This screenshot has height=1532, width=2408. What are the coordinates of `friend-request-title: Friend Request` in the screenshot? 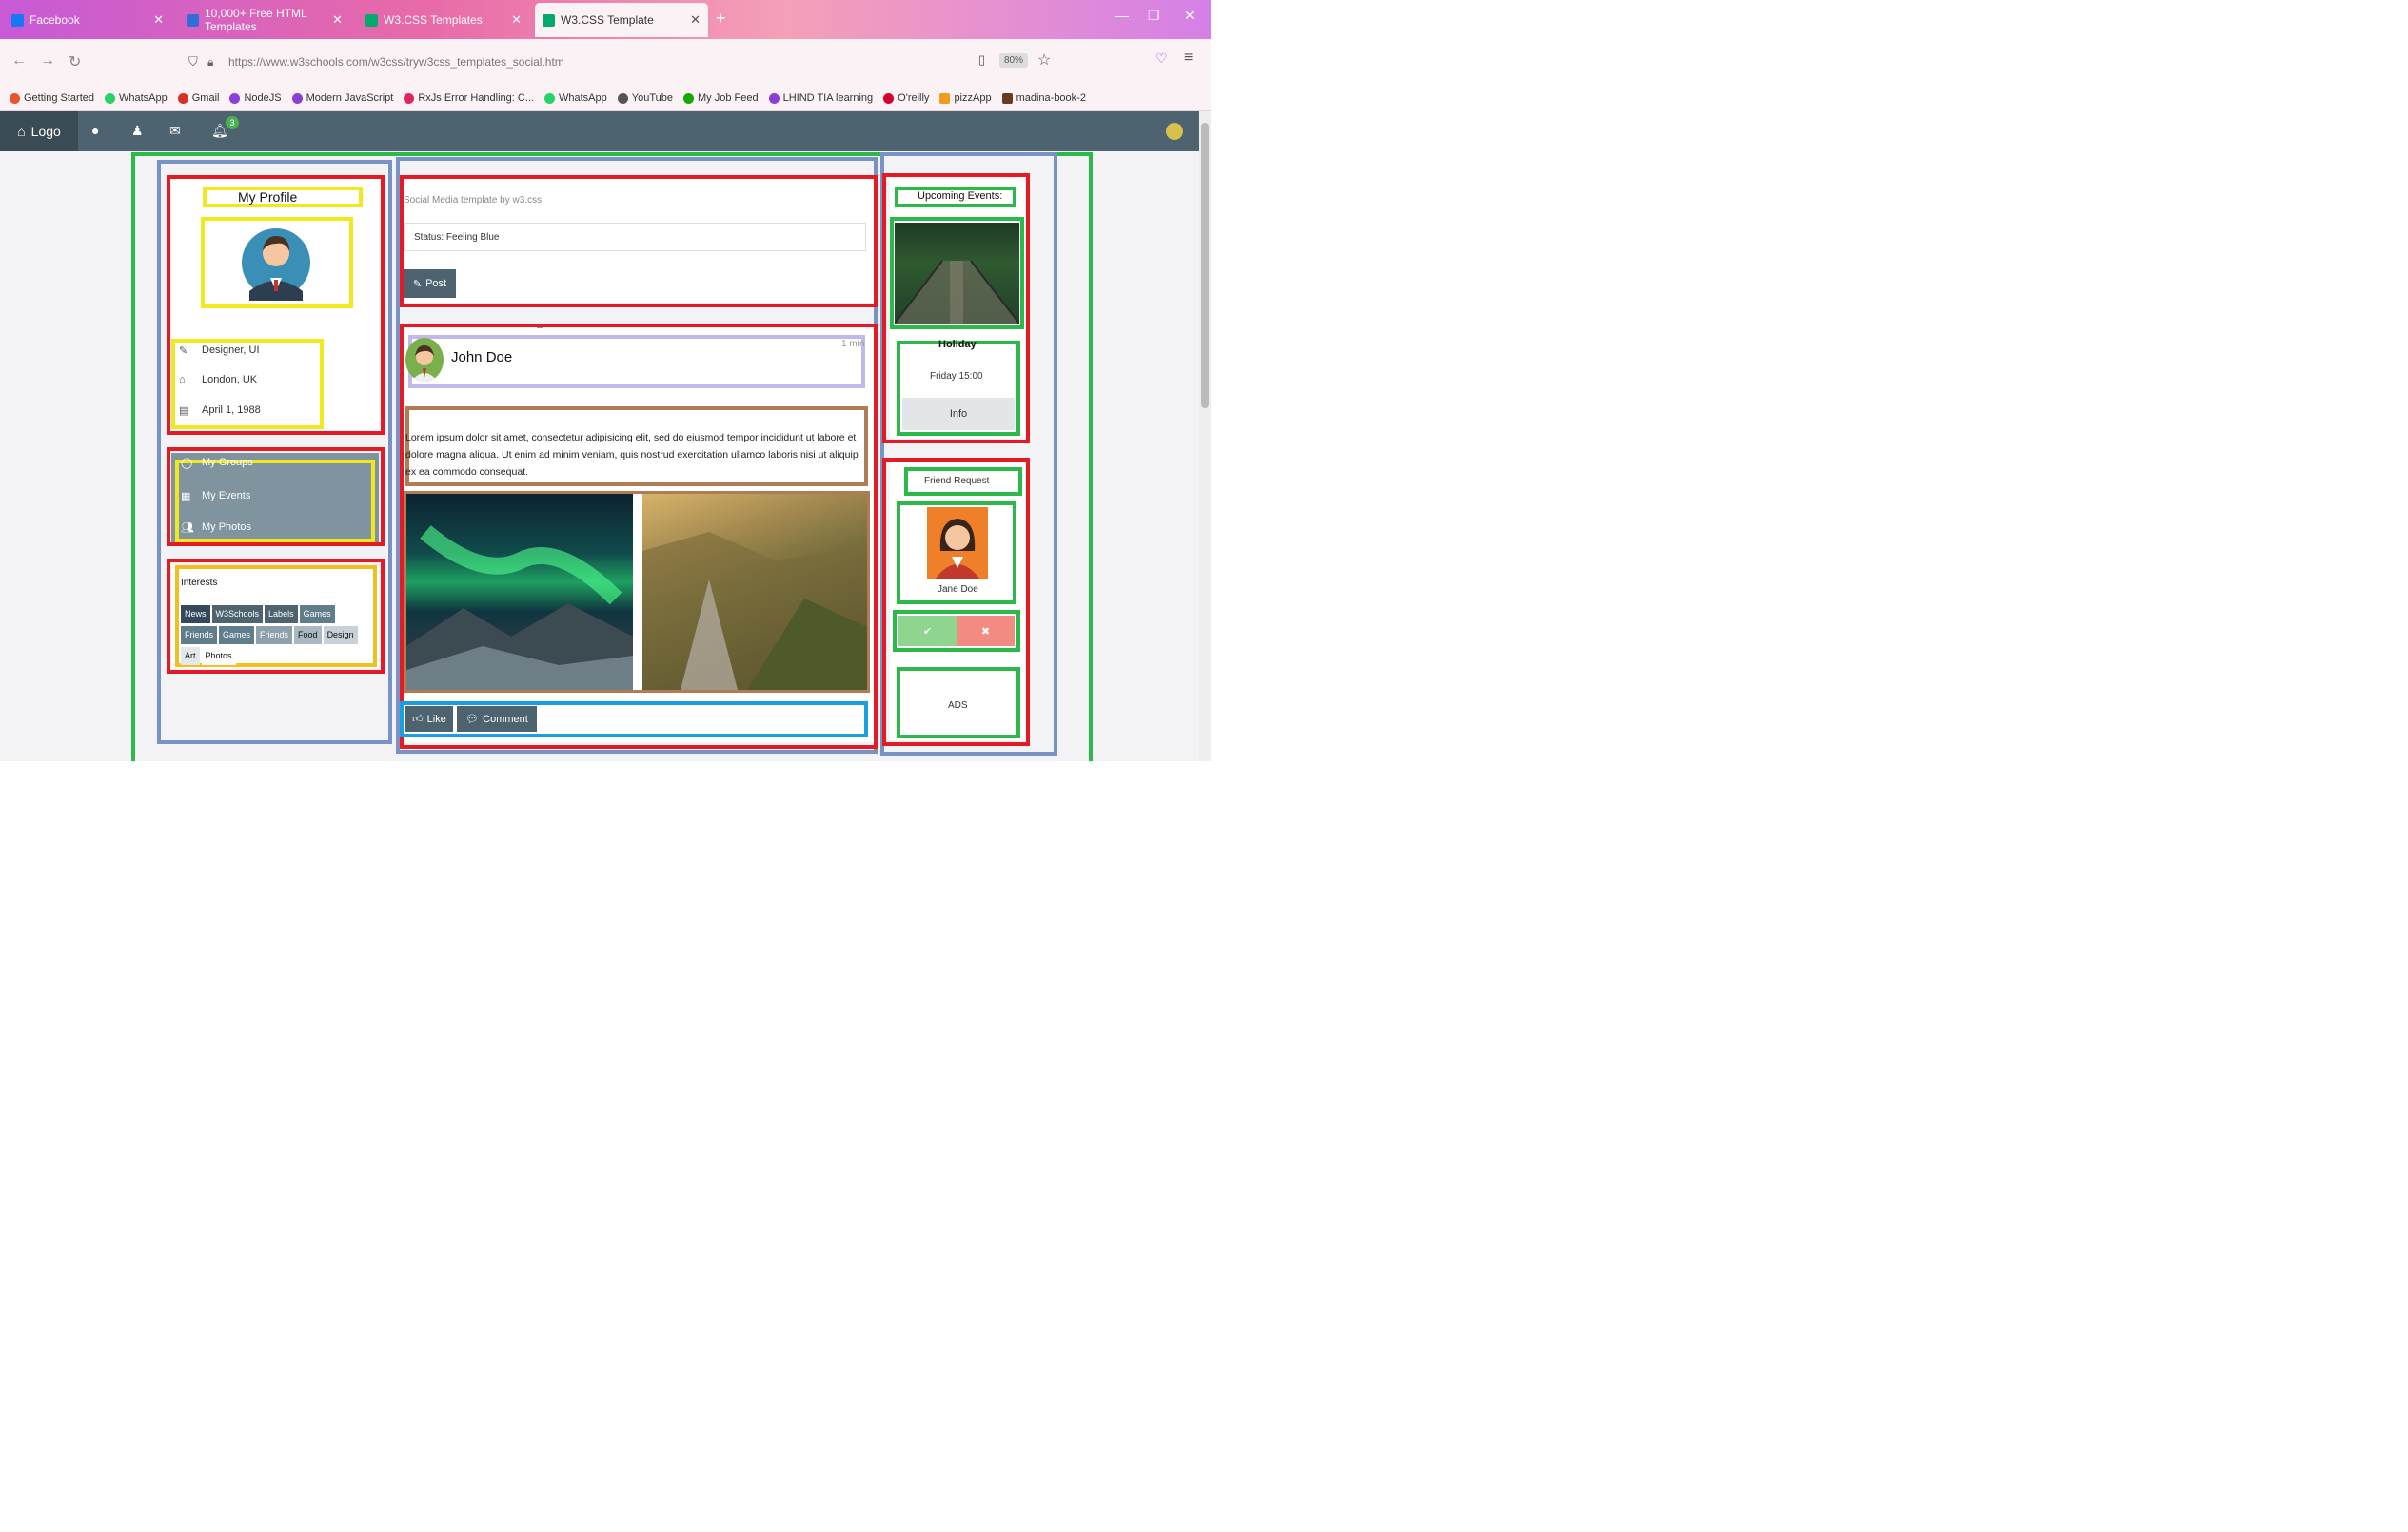 It's located at (957, 481).